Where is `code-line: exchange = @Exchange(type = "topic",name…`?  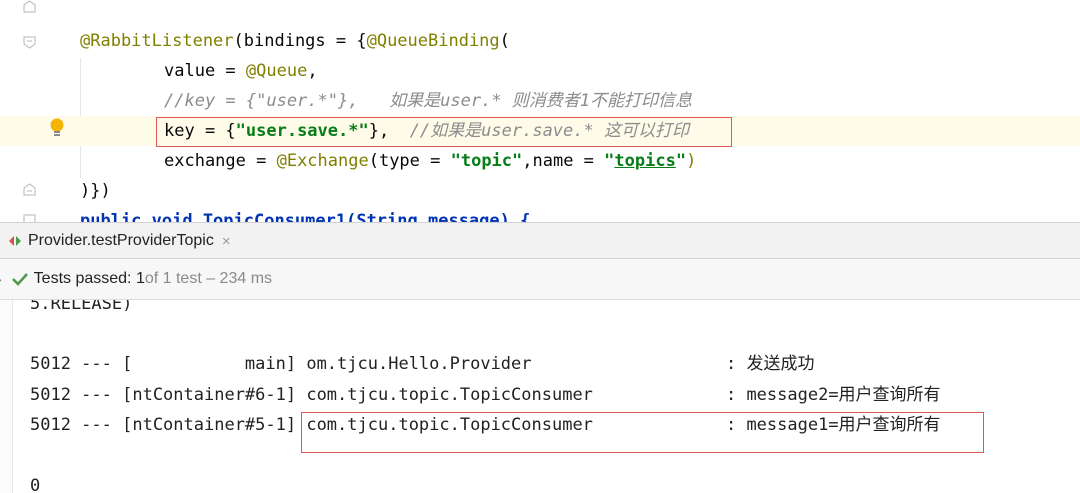 code-line: exchange = @Exchange(type = "topic",name… is located at coordinates (540, 161).